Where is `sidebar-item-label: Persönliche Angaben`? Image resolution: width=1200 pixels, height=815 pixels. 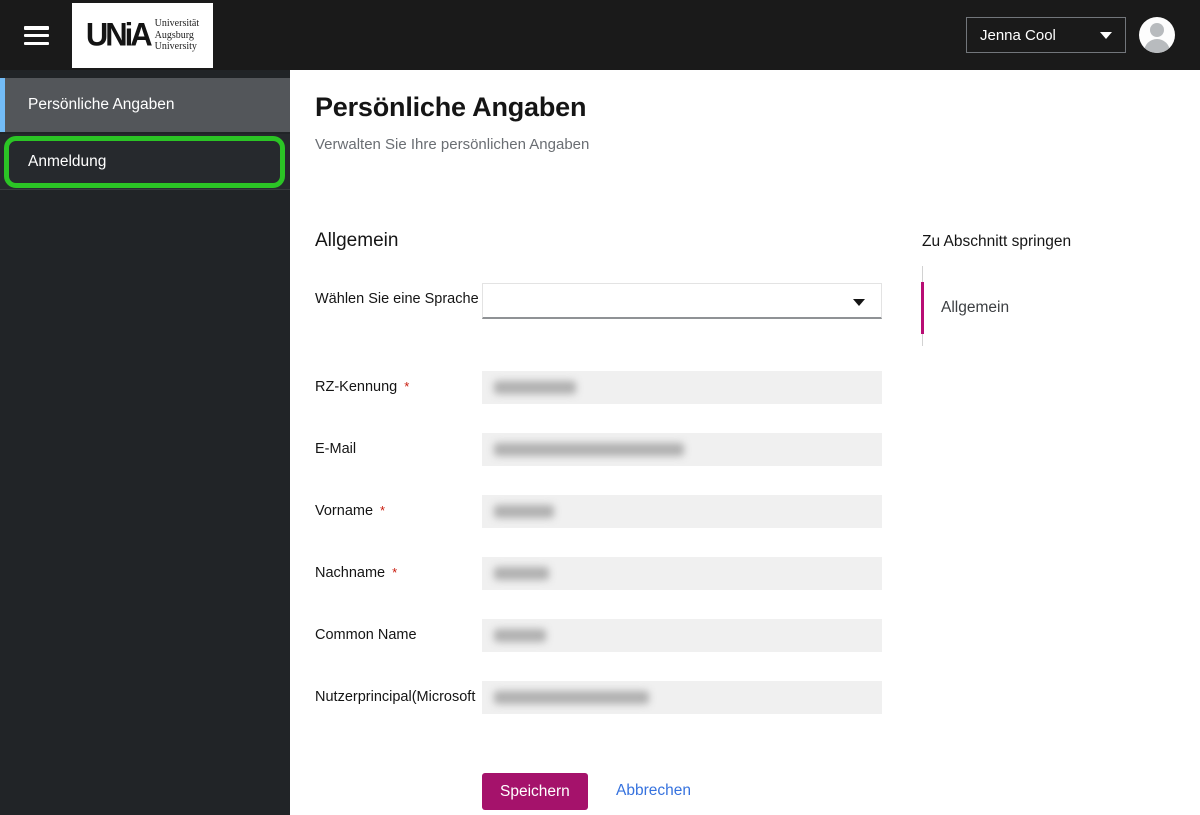
sidebar-item-label: Persönliche Angaben is located at coordinates (101, 104).